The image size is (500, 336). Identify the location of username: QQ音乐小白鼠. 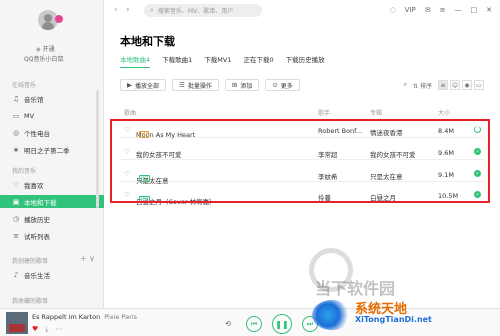
(43, 58).